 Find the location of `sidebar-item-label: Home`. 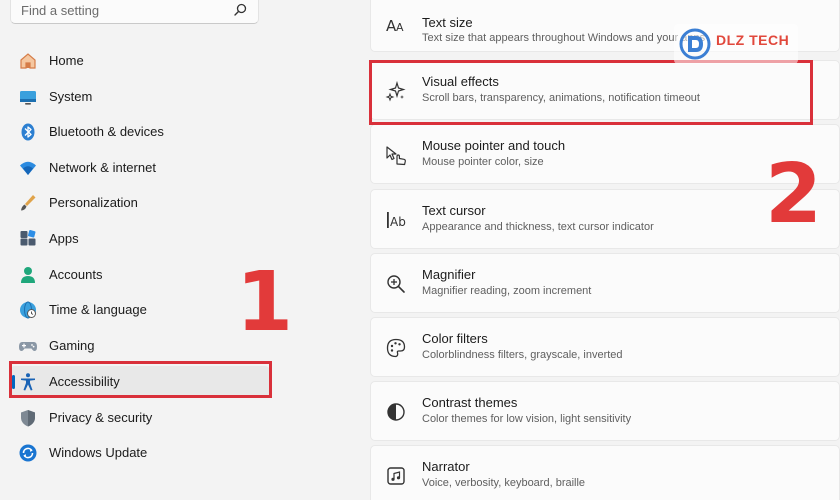

sidebar-item-label: Home is located at coordinates (66, 60).